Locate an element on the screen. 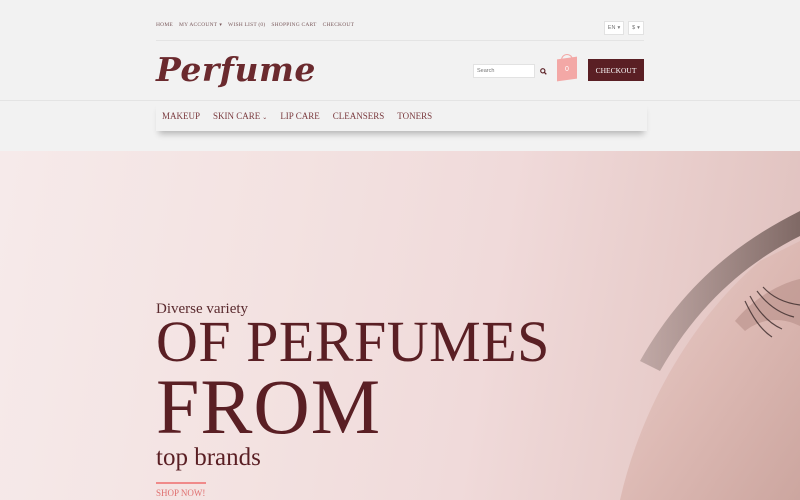  nav-item-toners: TONERS is located at coordinates (414, 116).